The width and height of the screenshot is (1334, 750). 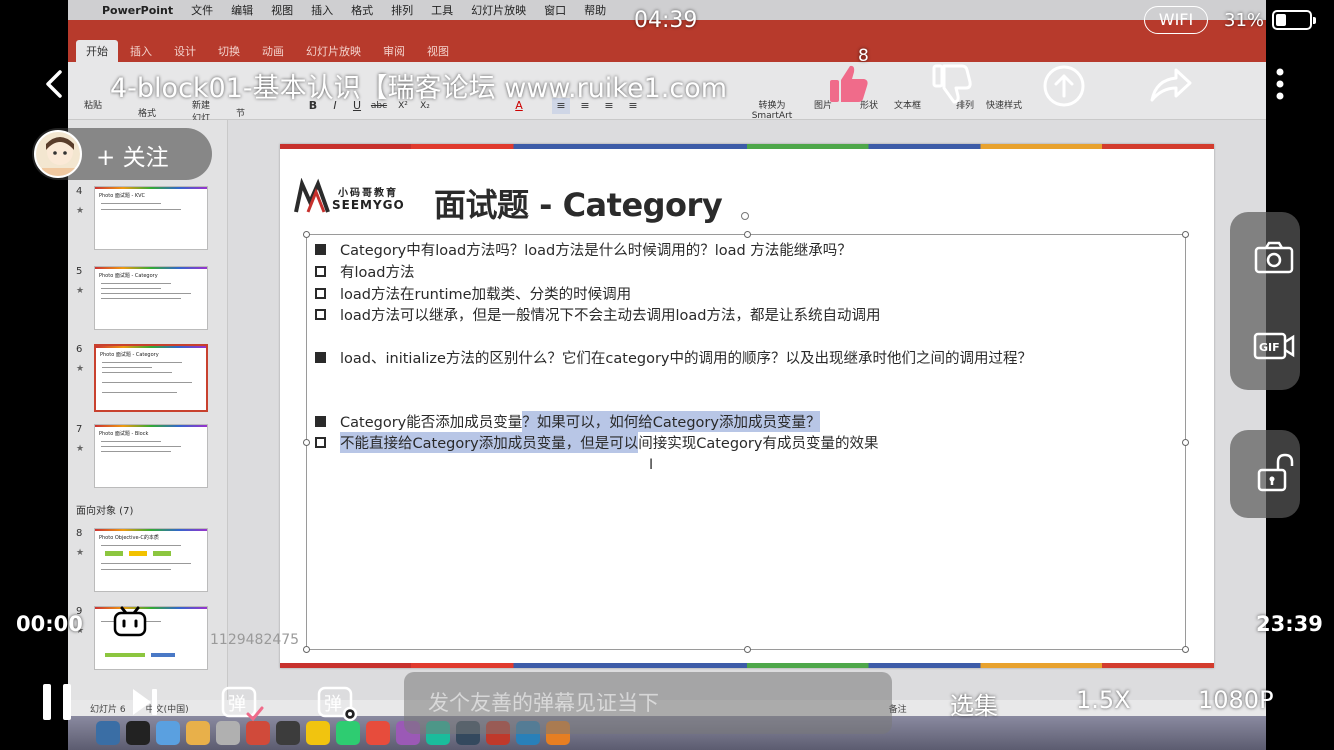 I want to click on speed-button: 1.5X, so click(x=1103, y=700).